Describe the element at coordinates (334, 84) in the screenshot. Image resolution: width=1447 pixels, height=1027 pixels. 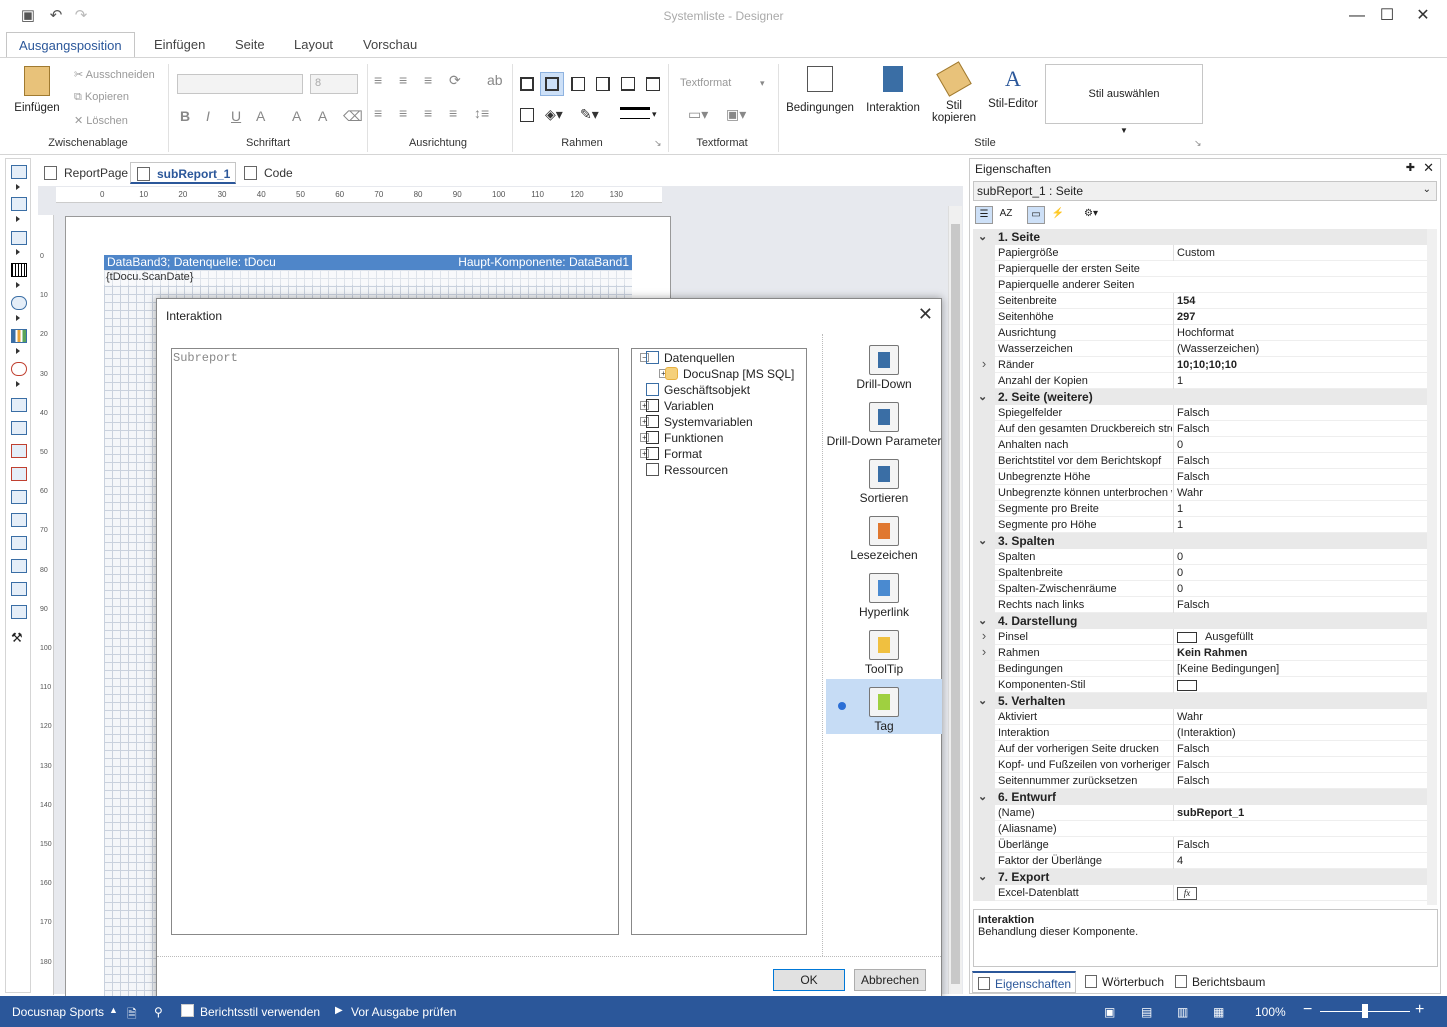
I see `font-size-combo: 8` at that location.